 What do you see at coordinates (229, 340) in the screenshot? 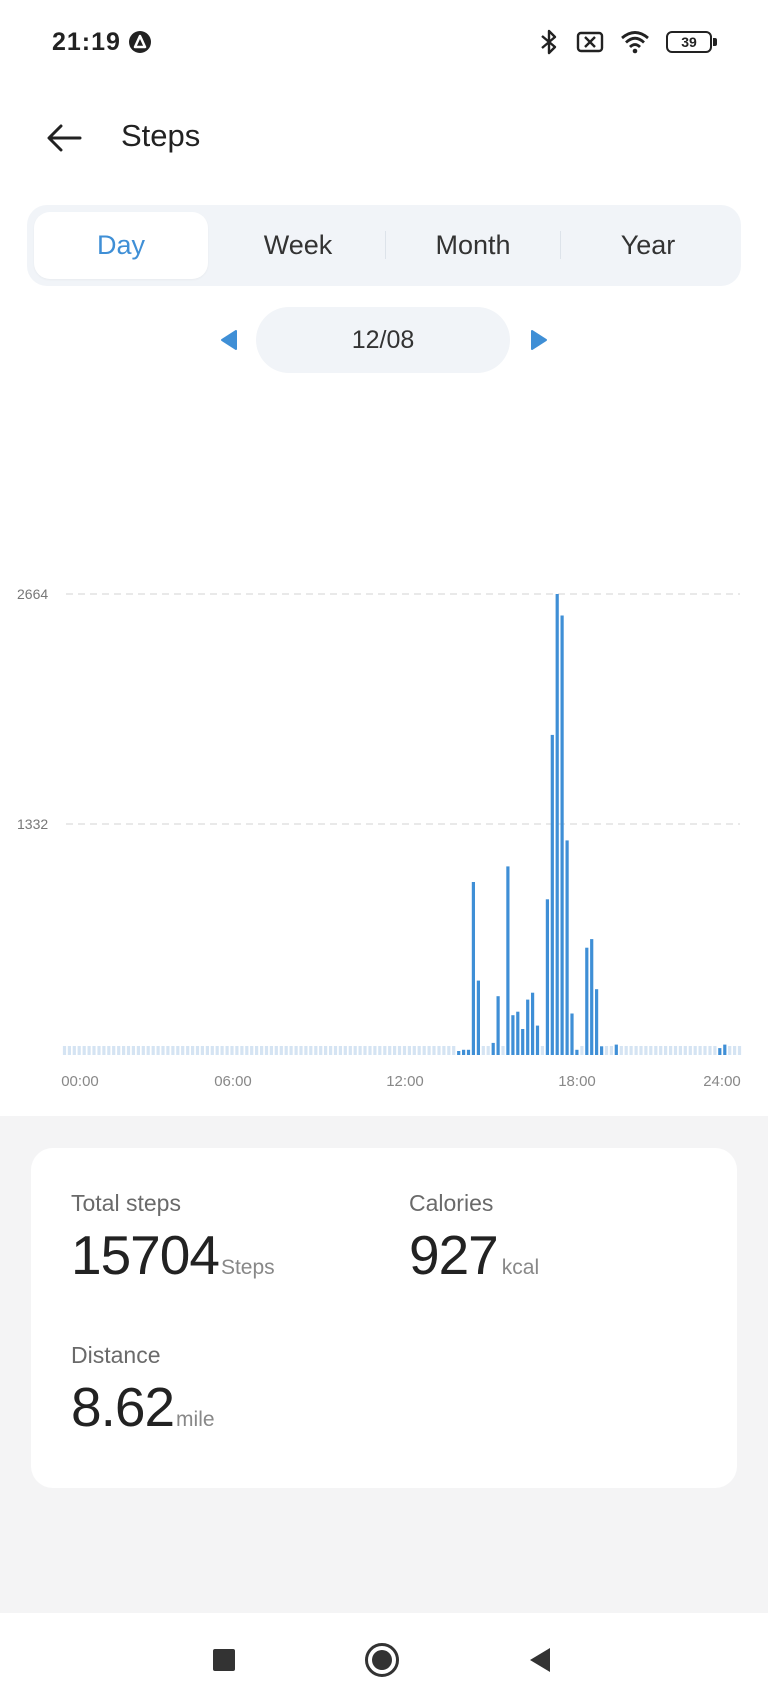
I see `triangle-left-icon` at bounding box center [229, 340].